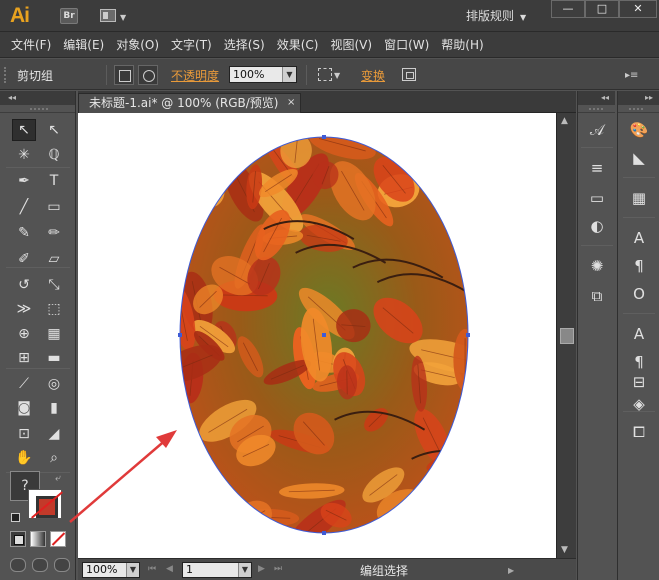 Image resolution: width=659 pixels, height=580 pixels. What do you see at coordinates (58, 539) in the screenshot?
I see `none-mode-icon` at bounding box center [58, 539].